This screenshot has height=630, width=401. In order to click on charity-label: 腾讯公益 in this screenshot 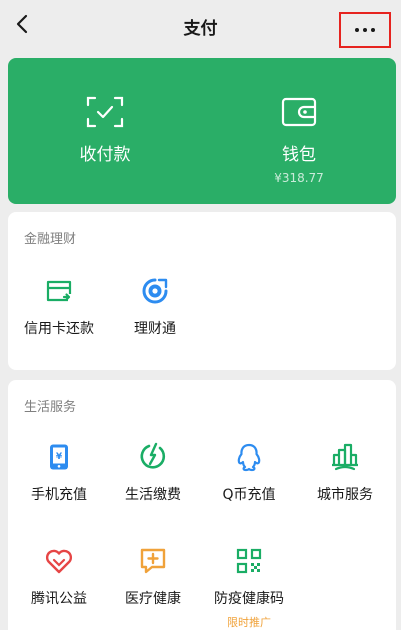, I will do `click(59, 599)`.